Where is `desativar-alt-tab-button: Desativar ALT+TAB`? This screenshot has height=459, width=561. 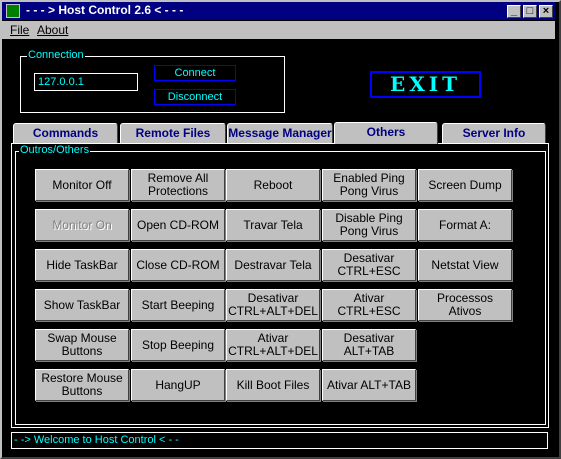 desativar-alt-tab-button: Desativar ALT+TAB is located at coordinates (369, 345).